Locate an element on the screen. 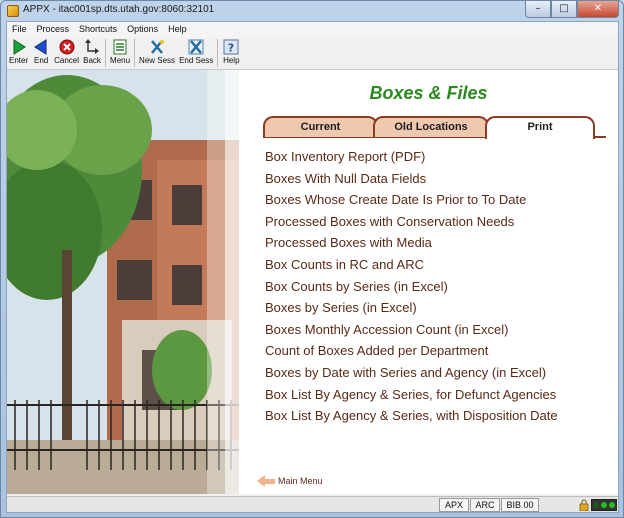  menu-shortcuts: Shortcuts is located at coordinates (98, 30).